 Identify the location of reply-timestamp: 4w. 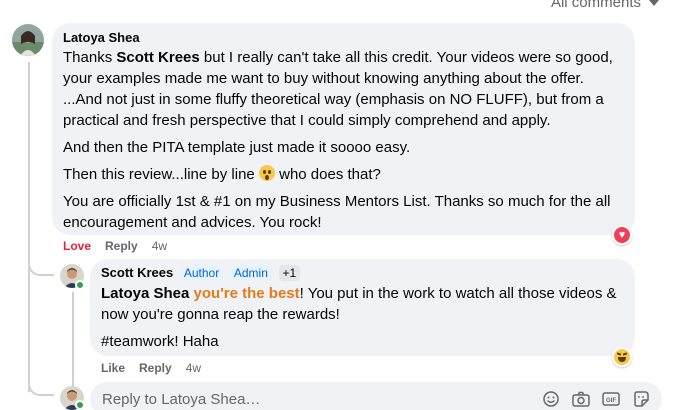
(193, 368).